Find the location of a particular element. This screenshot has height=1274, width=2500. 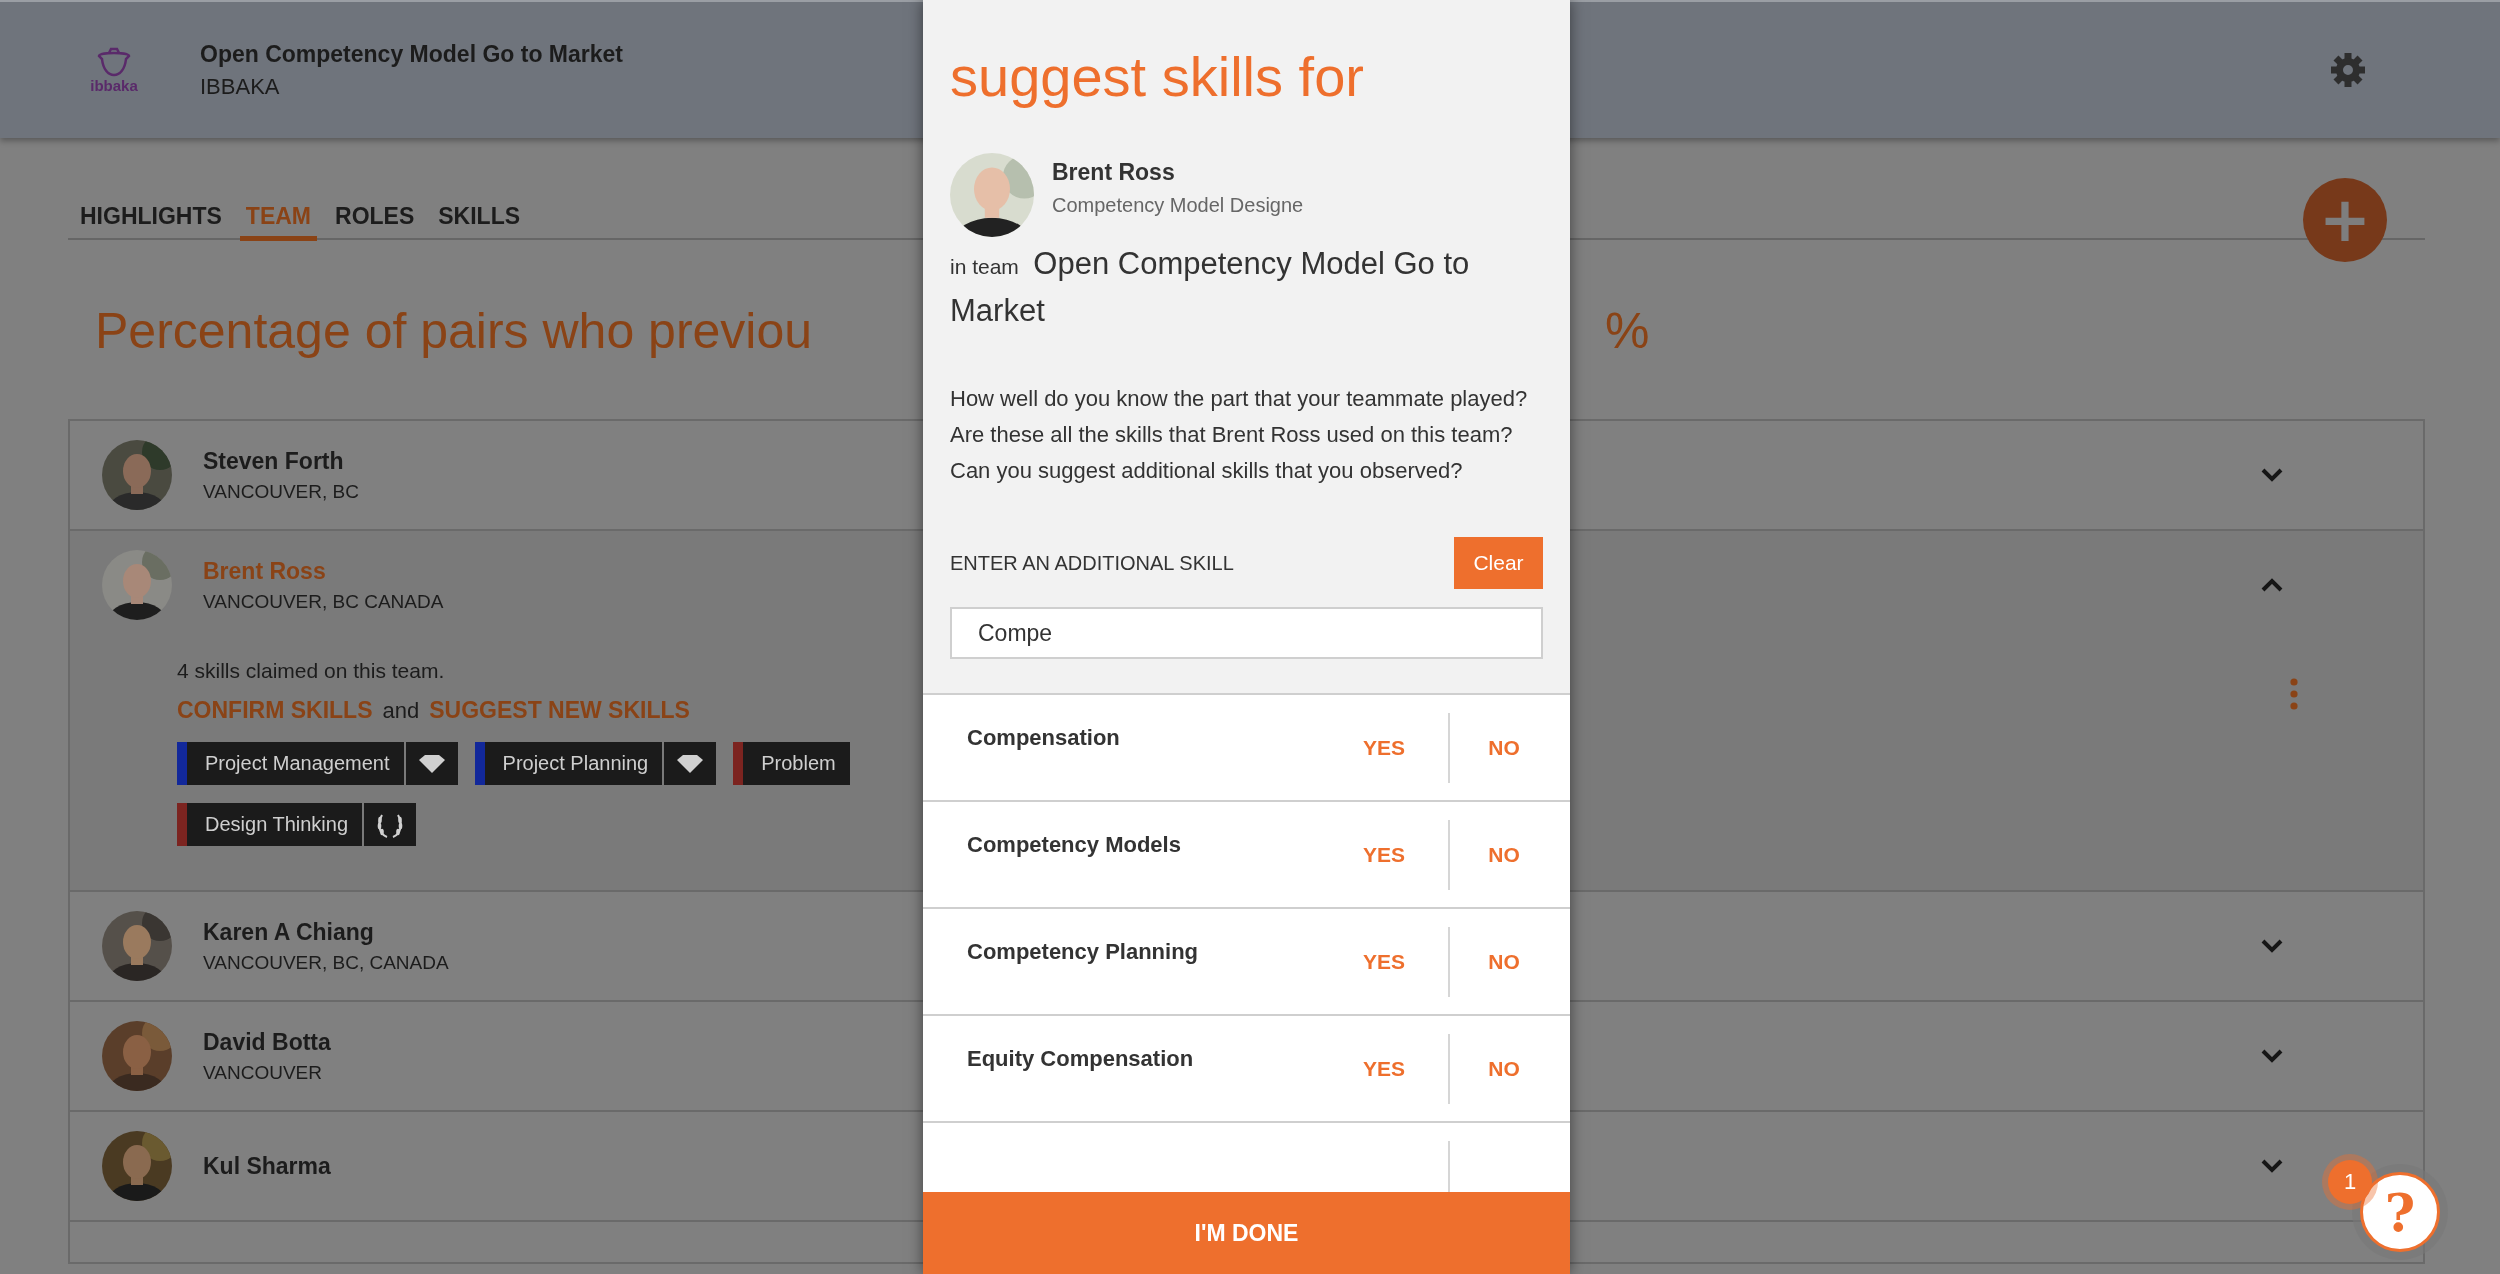

dialog-title: suggest skills for is located at coordinates (1157, 76).